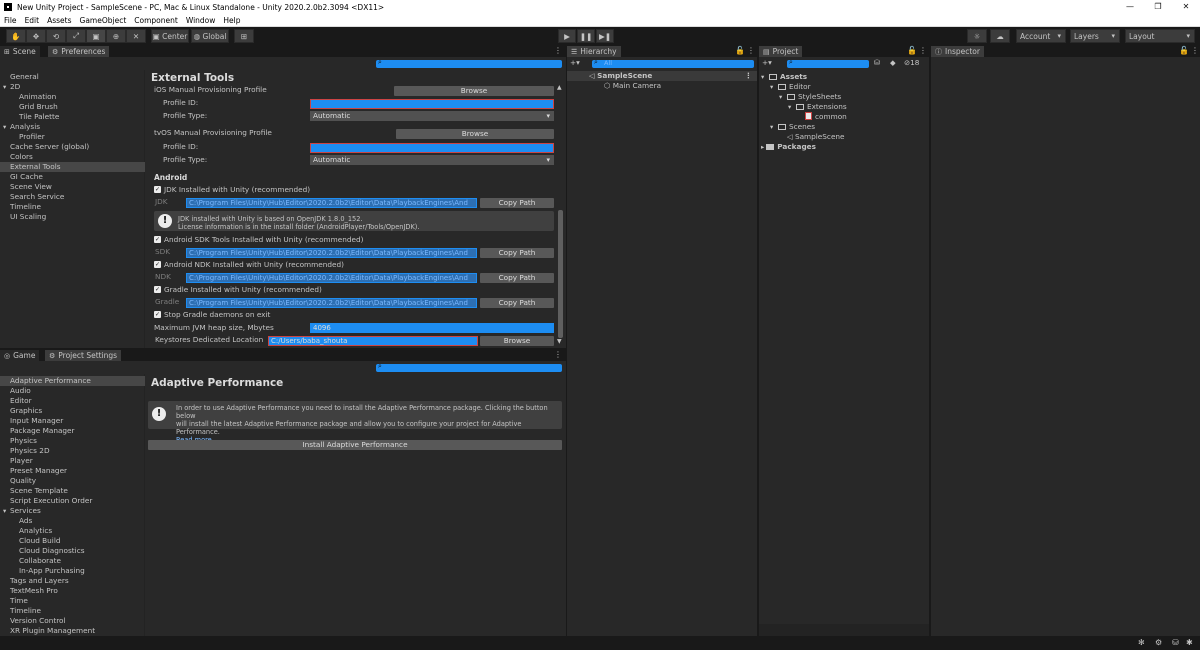  I want to click on move-tool-icon: ✥, so click(36, 36).